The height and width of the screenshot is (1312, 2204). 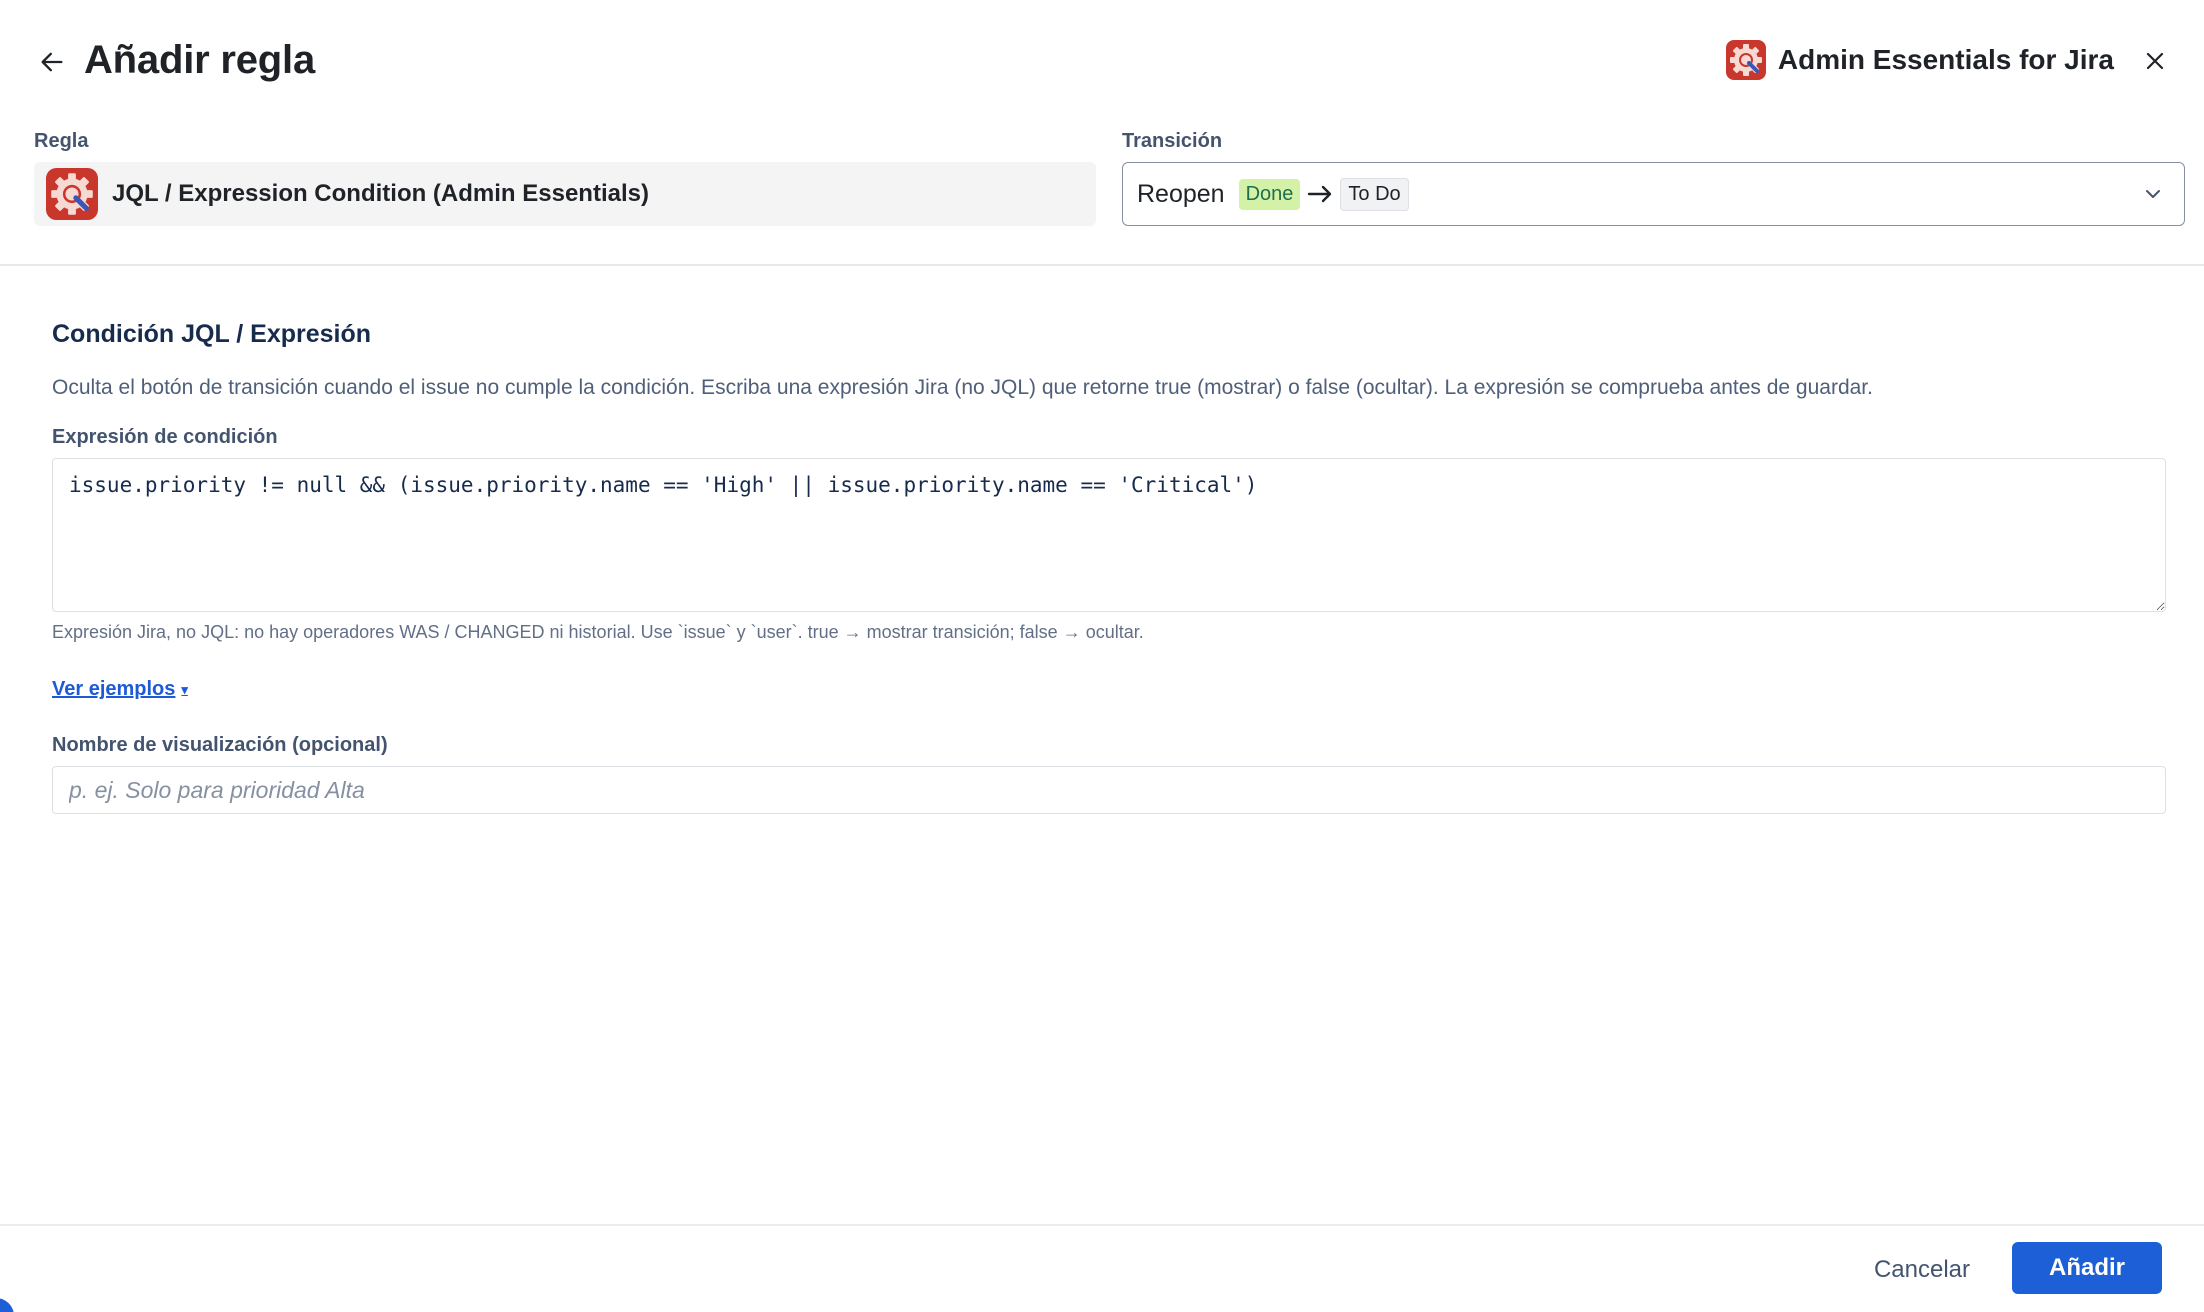 What do you see at coordinates (1109, 790) in the screenshot?
I see `display-name-input` at bounding box center [1109, 790].